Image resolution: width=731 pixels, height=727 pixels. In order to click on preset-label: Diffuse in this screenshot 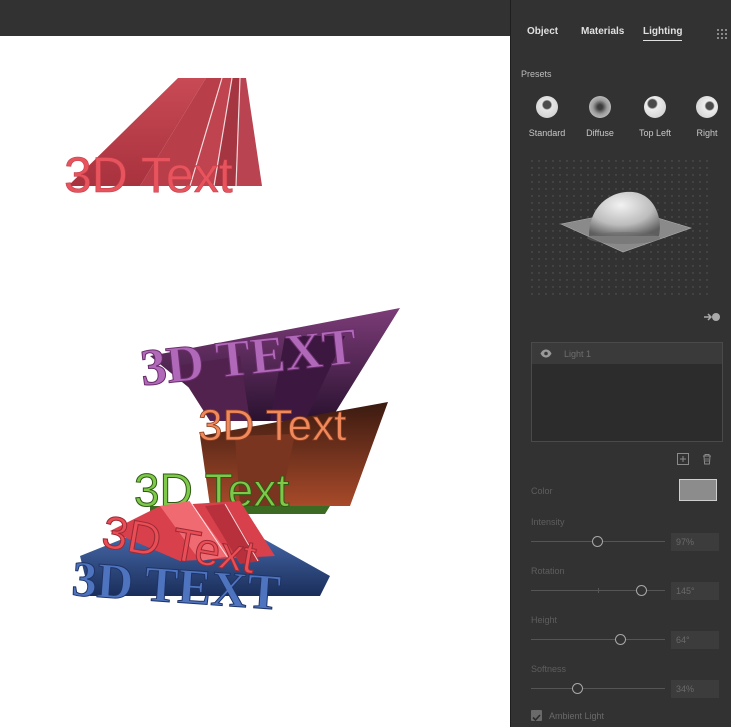, I will do `click(600, 133)`.